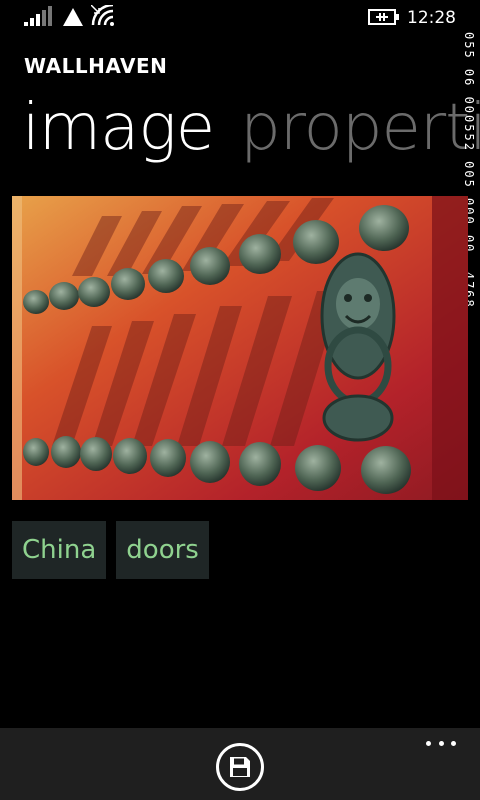 The height and width of the screenshot is (800, 480). I want to click on pivot-header-image: image, so click(118, 128).